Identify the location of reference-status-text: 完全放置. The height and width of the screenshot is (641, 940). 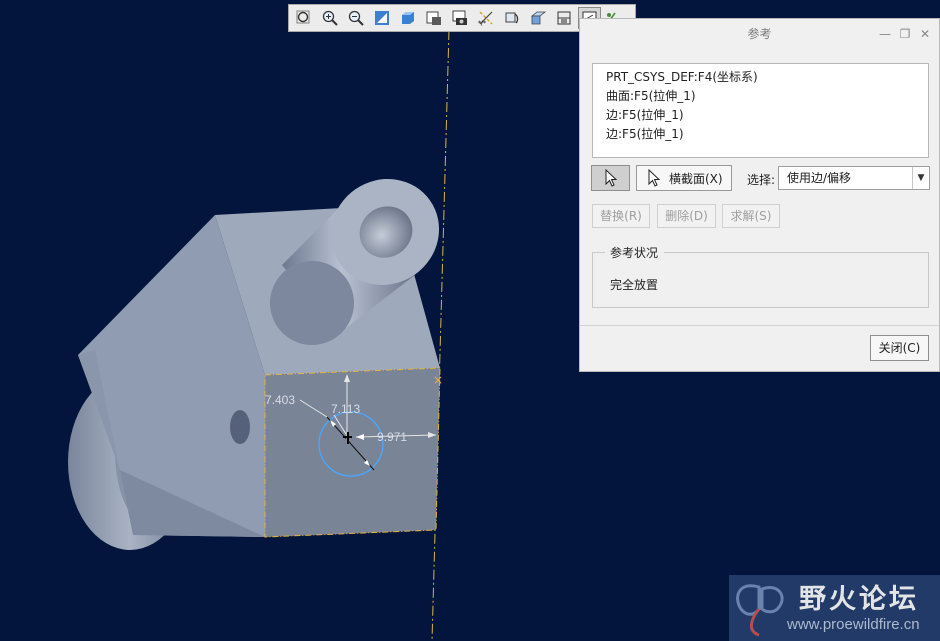
(634, 285).